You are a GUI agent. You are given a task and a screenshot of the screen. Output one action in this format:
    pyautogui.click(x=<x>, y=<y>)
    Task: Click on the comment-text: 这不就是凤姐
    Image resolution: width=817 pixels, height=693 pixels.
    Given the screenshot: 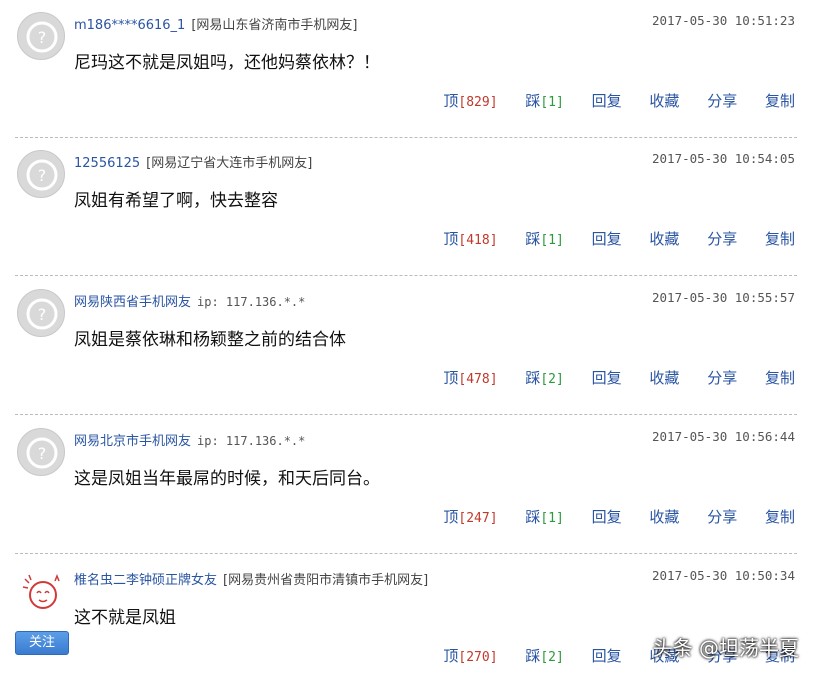 What is the action you would take?
    pyautogui.click(x=125, y=618)
    